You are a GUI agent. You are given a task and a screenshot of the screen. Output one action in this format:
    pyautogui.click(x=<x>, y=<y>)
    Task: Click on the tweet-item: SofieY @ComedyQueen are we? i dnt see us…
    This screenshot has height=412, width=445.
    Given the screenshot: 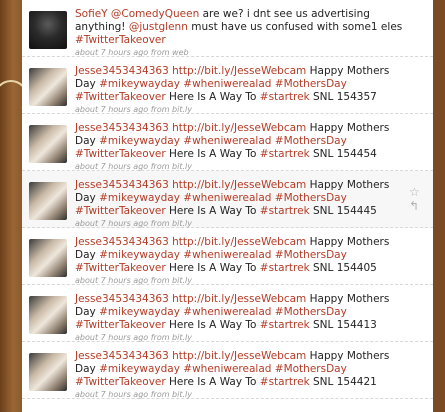 What is the action you would take?
    pyautogui.click(x=227, y=28)
    